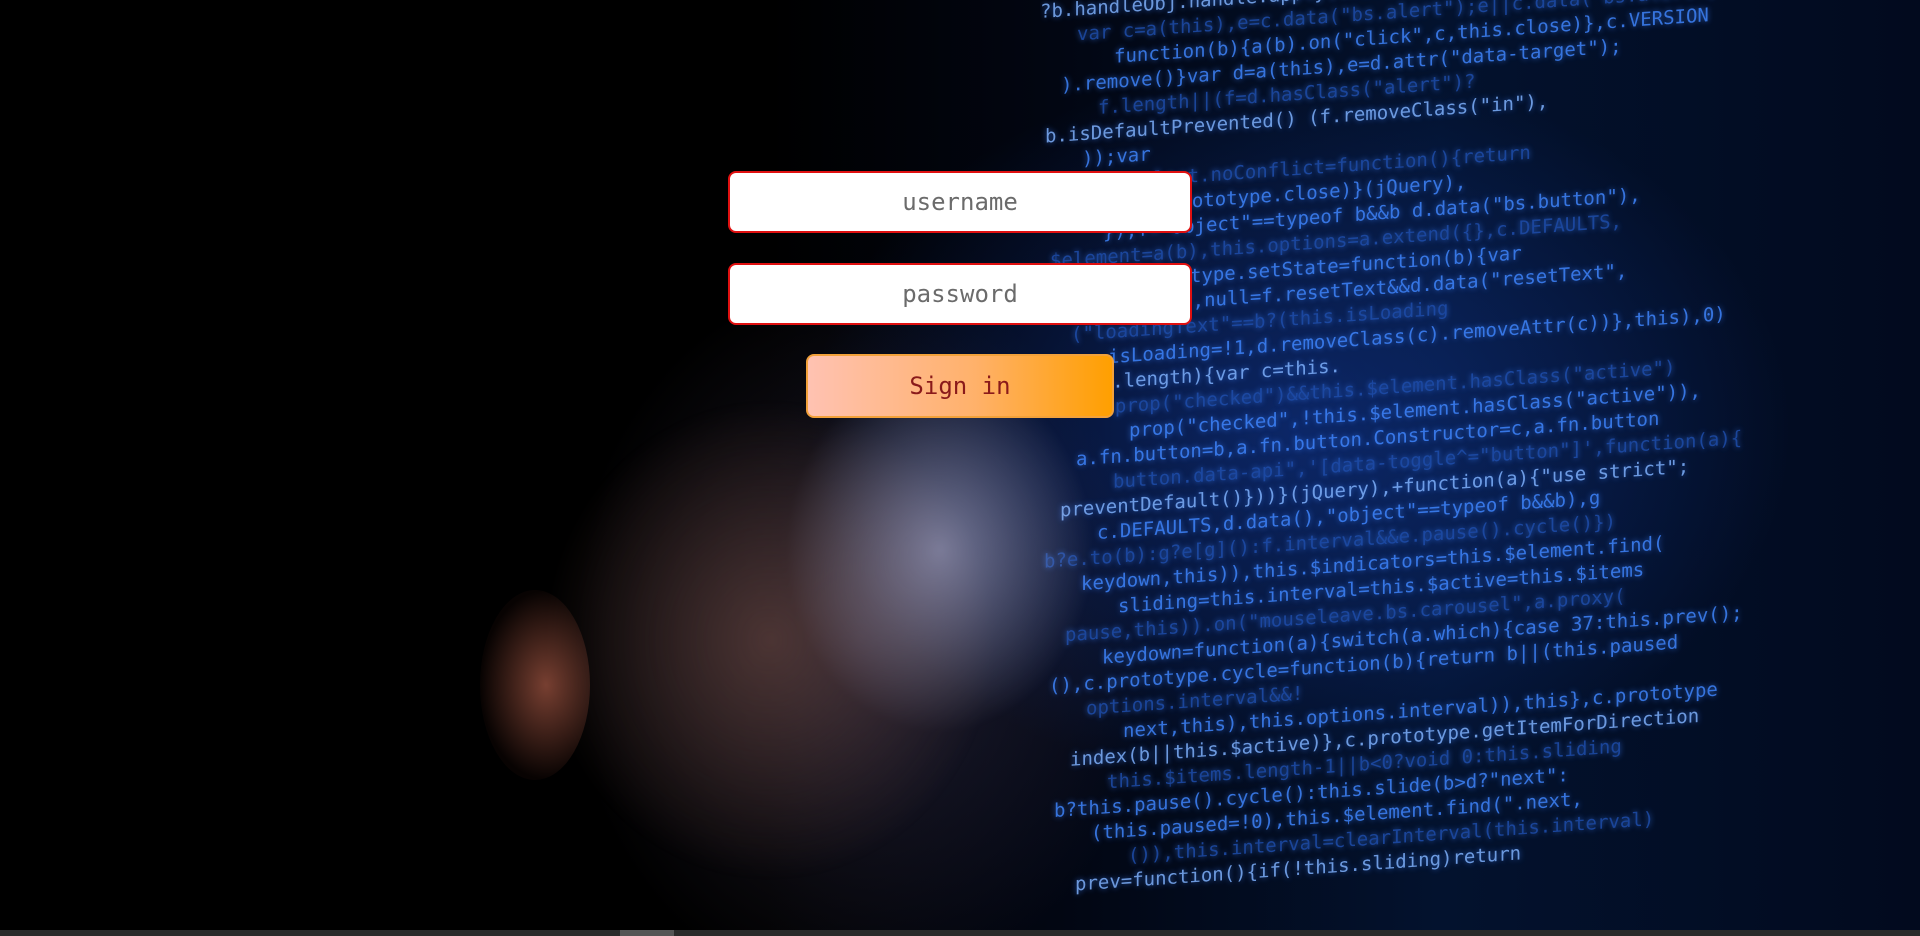  What do you see at coordinates (960, 294) in the screenshot?
I see `password-input` at bounding box center [960, 294].